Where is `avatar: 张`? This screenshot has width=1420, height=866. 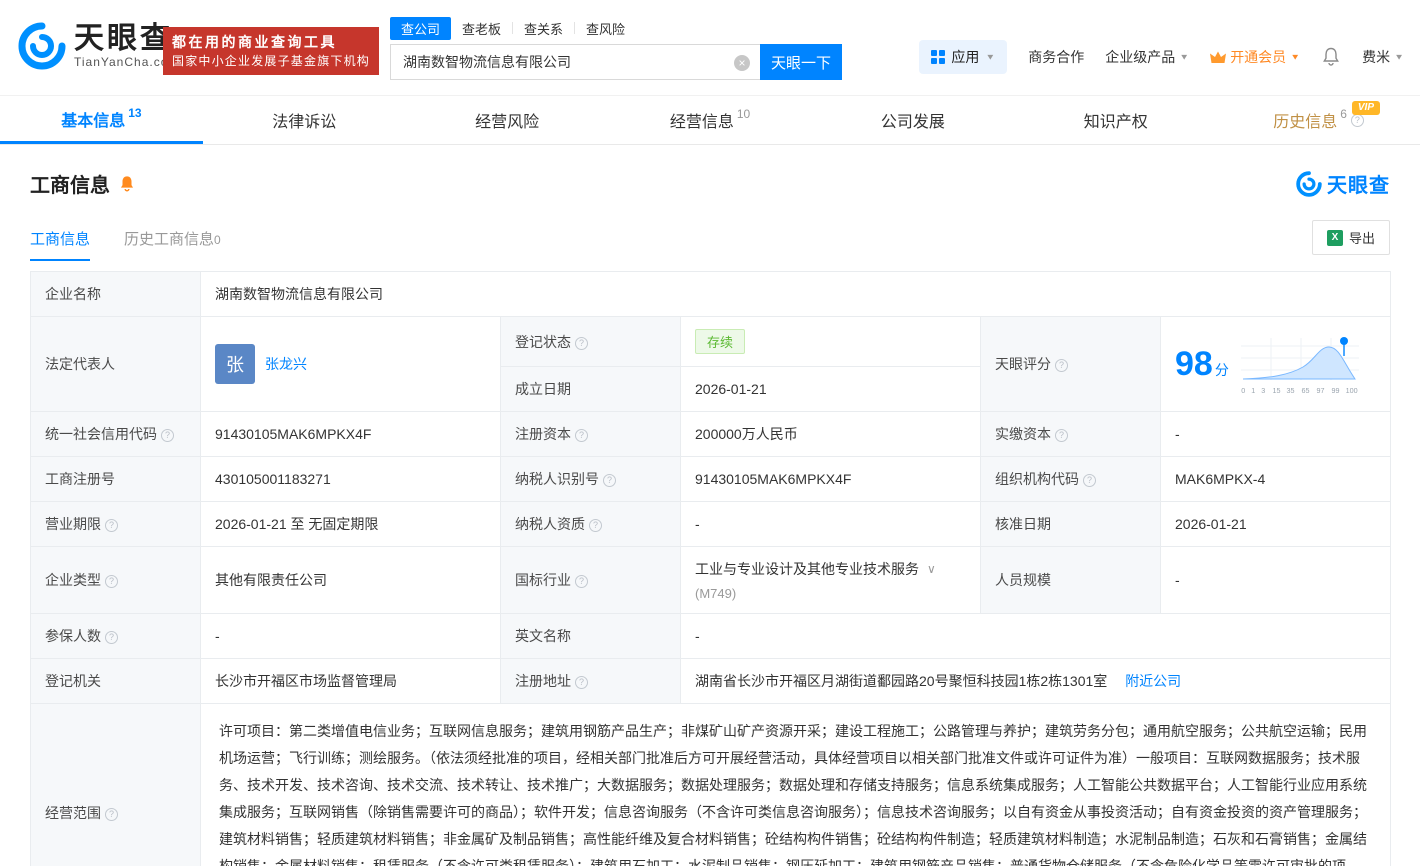
avatar: 张 is located at coordinates (235, 364).